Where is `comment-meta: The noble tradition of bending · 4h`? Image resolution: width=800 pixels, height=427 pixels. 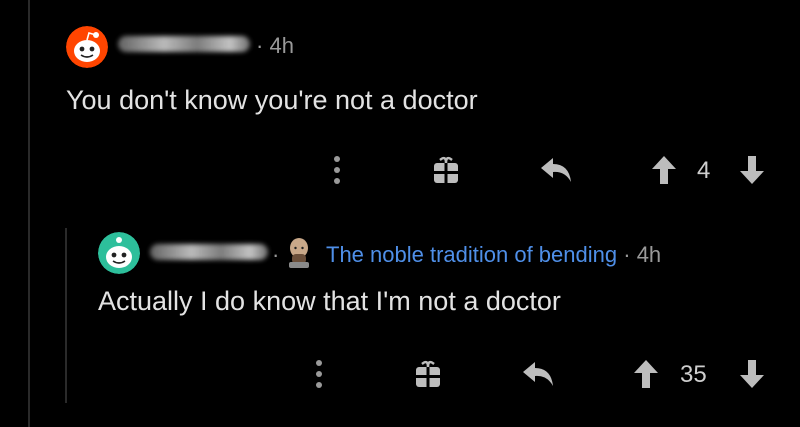
comment-meta: The noble tradition of bending · 4h is located at coordinates (493, 255).